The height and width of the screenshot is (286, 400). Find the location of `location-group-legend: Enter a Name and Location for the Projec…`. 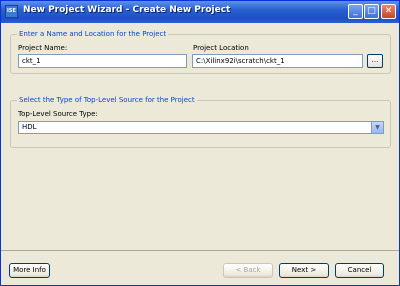

location-group-legend: Enter a Name and Location for the Projec… is located at coordinates (93, 34).